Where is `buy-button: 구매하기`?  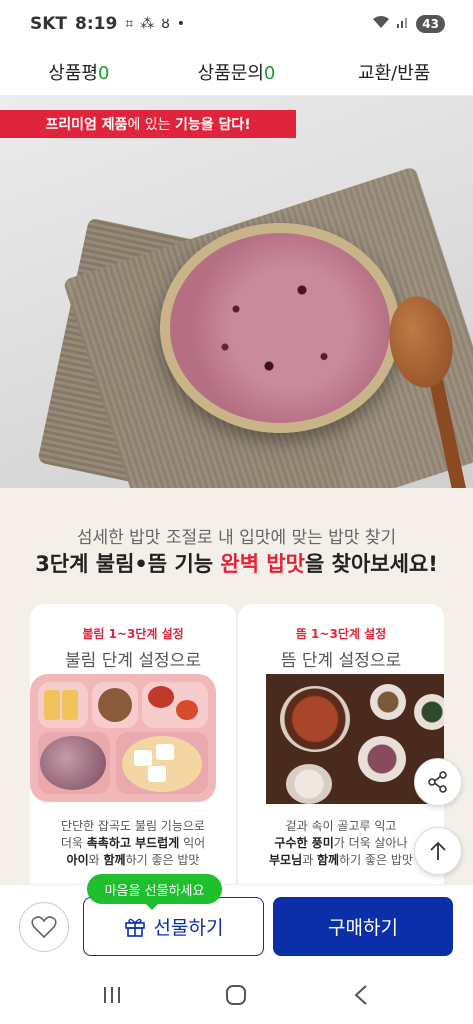
buy-button: 구매하기 is located at coordinates (363, 926).